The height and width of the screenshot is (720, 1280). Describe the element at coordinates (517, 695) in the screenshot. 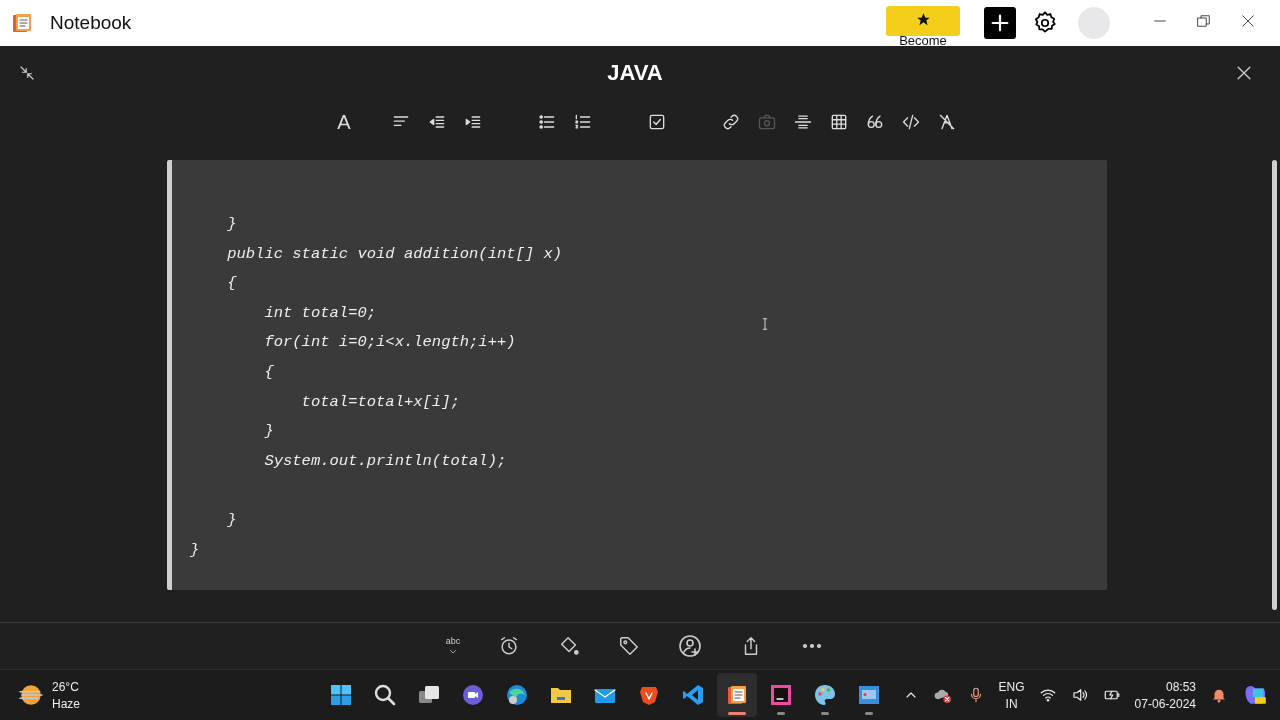

I see `browser-icon` at that location.